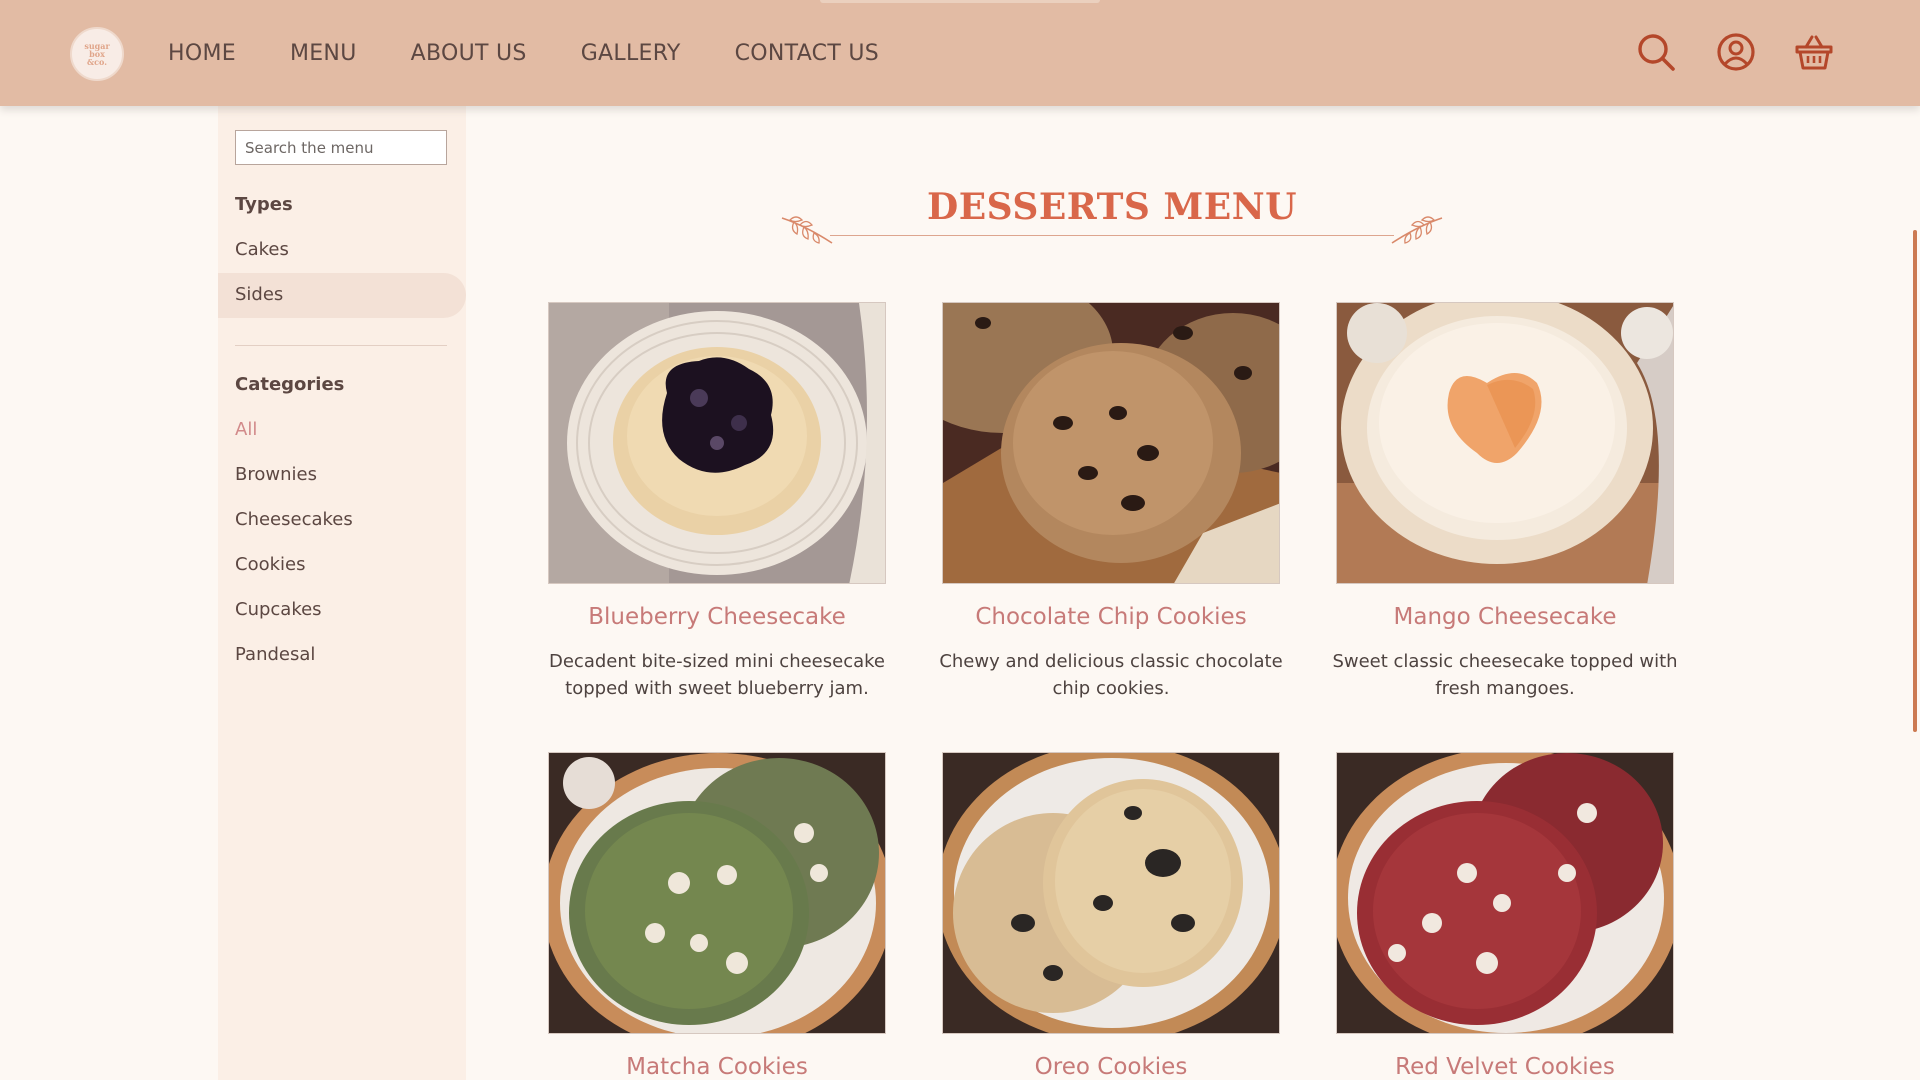 This screenshot has width=1920, height=1080. Describe the element at coordinates (469, 53) in the screenshot. I see `nav-about-us: ABOUT US` at that location.